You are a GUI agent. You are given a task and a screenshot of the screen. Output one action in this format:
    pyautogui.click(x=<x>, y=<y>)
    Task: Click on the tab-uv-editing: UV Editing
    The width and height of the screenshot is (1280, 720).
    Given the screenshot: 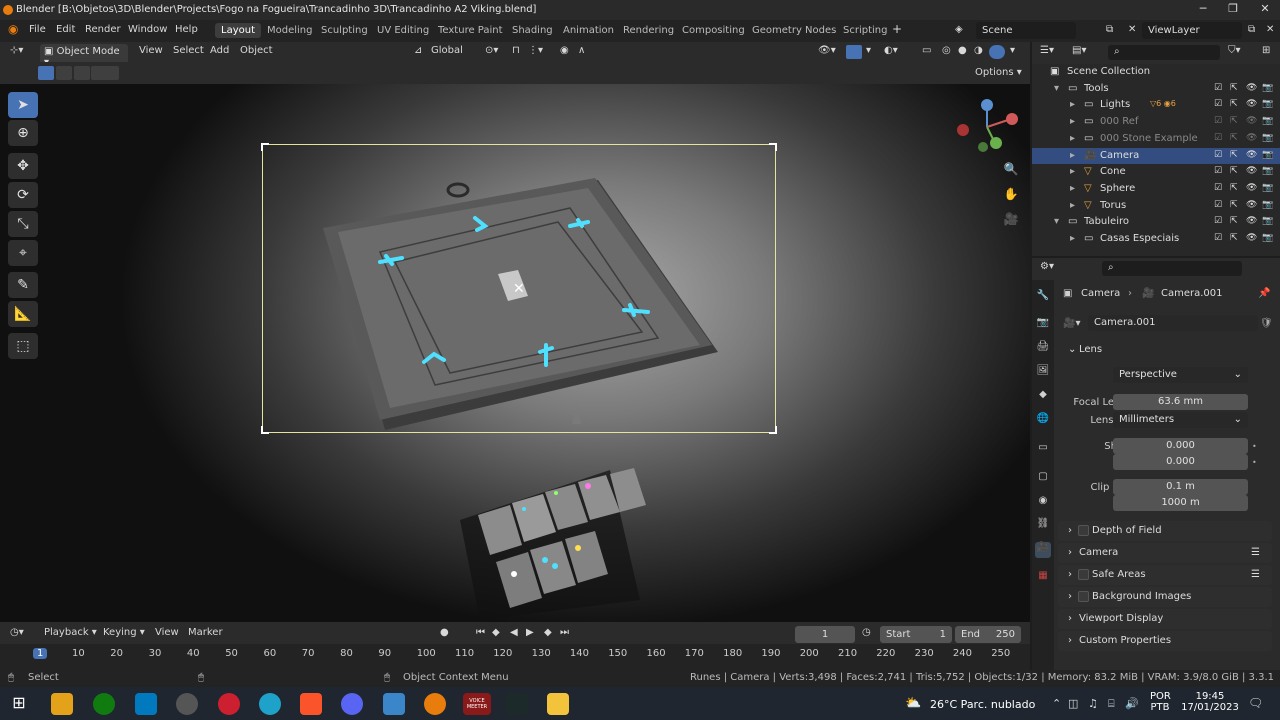 What is the action you would take?
    pyautogui.click(x=403, y=30)
    